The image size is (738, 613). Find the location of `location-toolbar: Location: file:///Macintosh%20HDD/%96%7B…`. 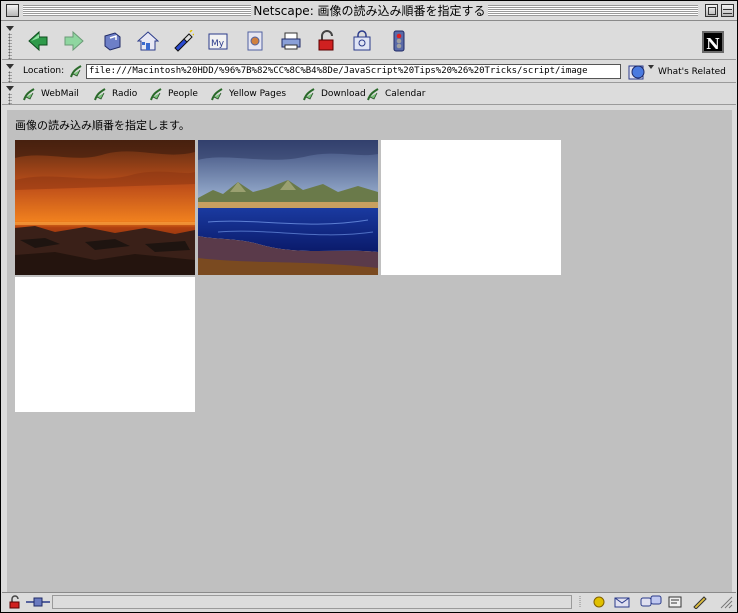

location-toolbar: Location: file:///Macintosh%20HDD/%96%7B… is located at coordinates (369, 72).